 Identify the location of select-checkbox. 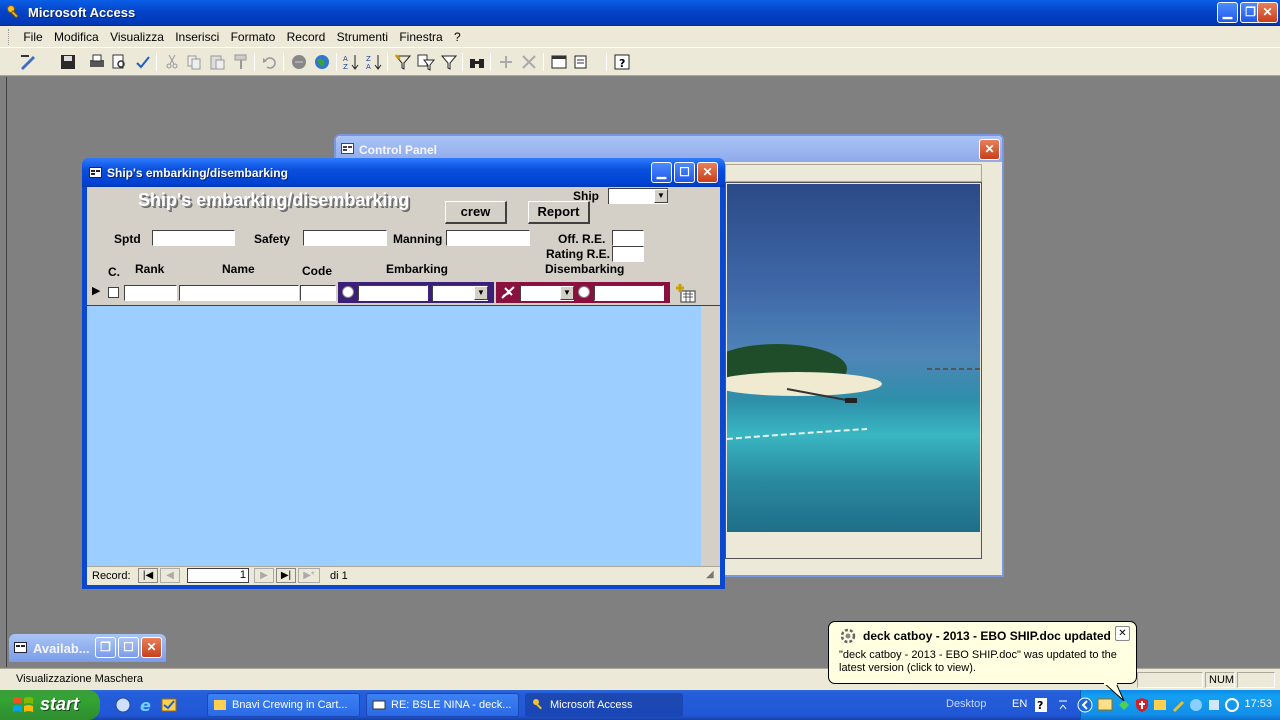
(113, 292).